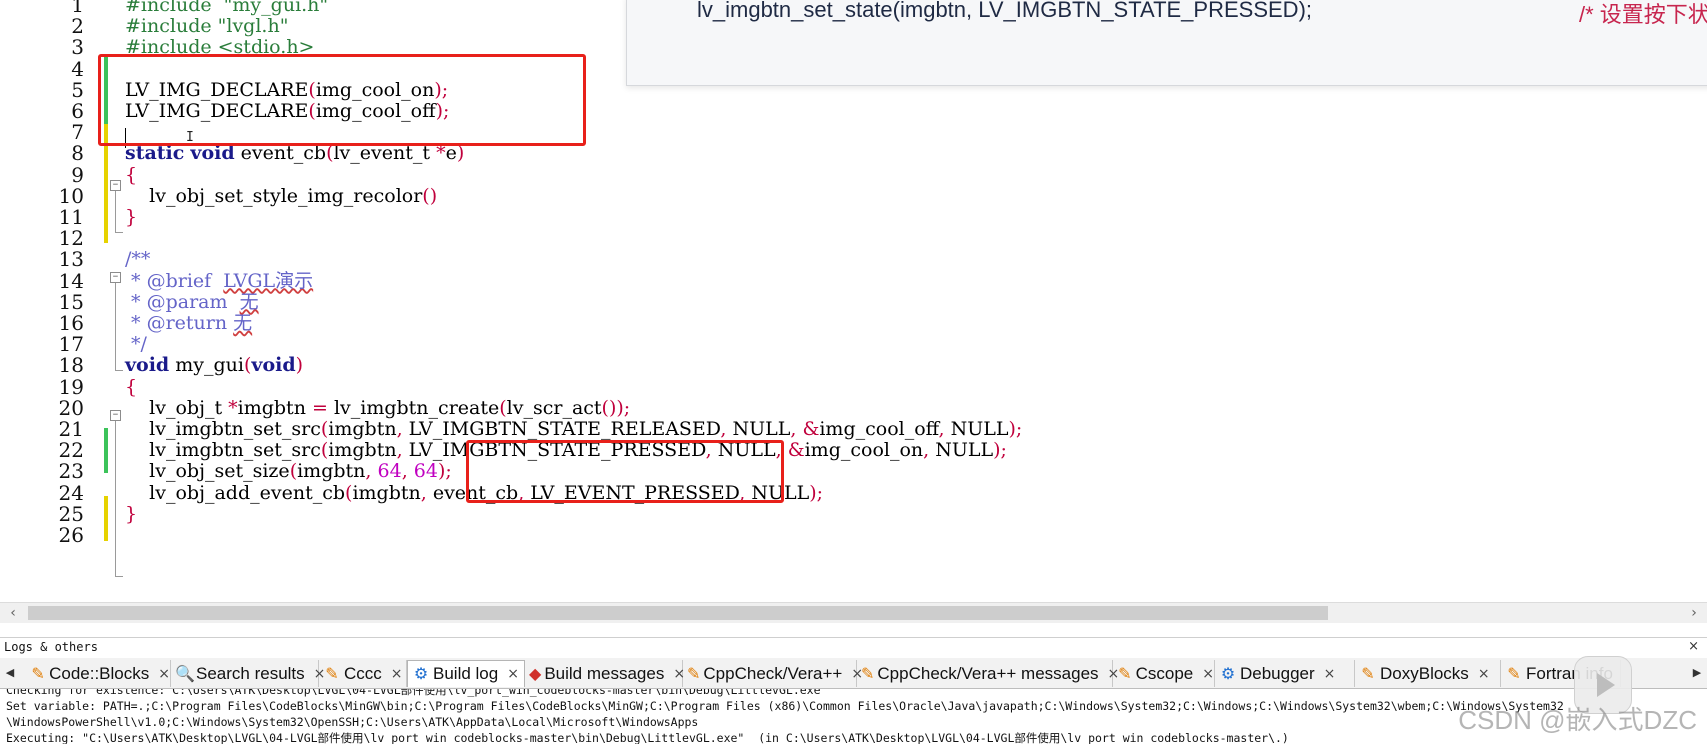 This screenshot has height=744, width=1707. What do you see at coordinates (1228, 674) in the screenshot?
I see `gear-icon: ⚙` at bounding box center [1228, 674].